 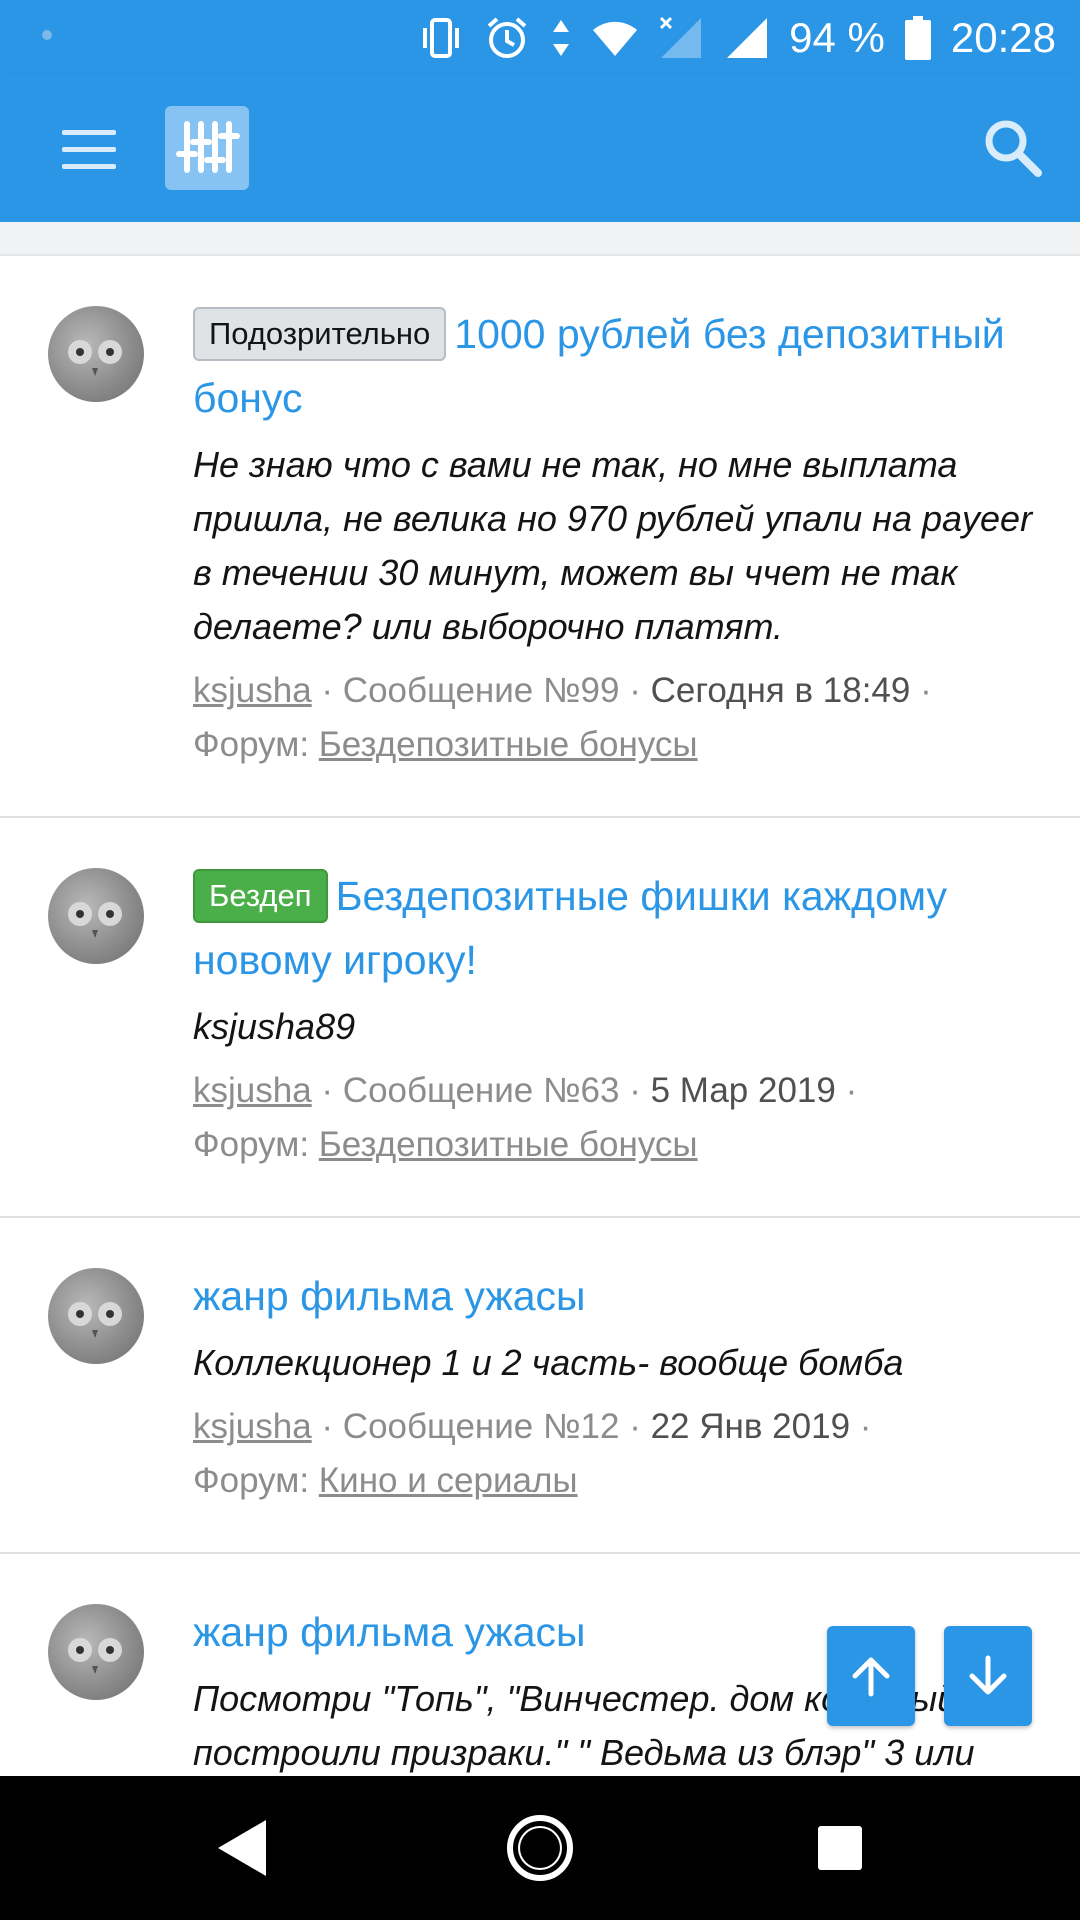 What do you see at coordinates (47, 35) in the screenshot?
I see `notification-dot-icon` at bounding box center [47, 35].